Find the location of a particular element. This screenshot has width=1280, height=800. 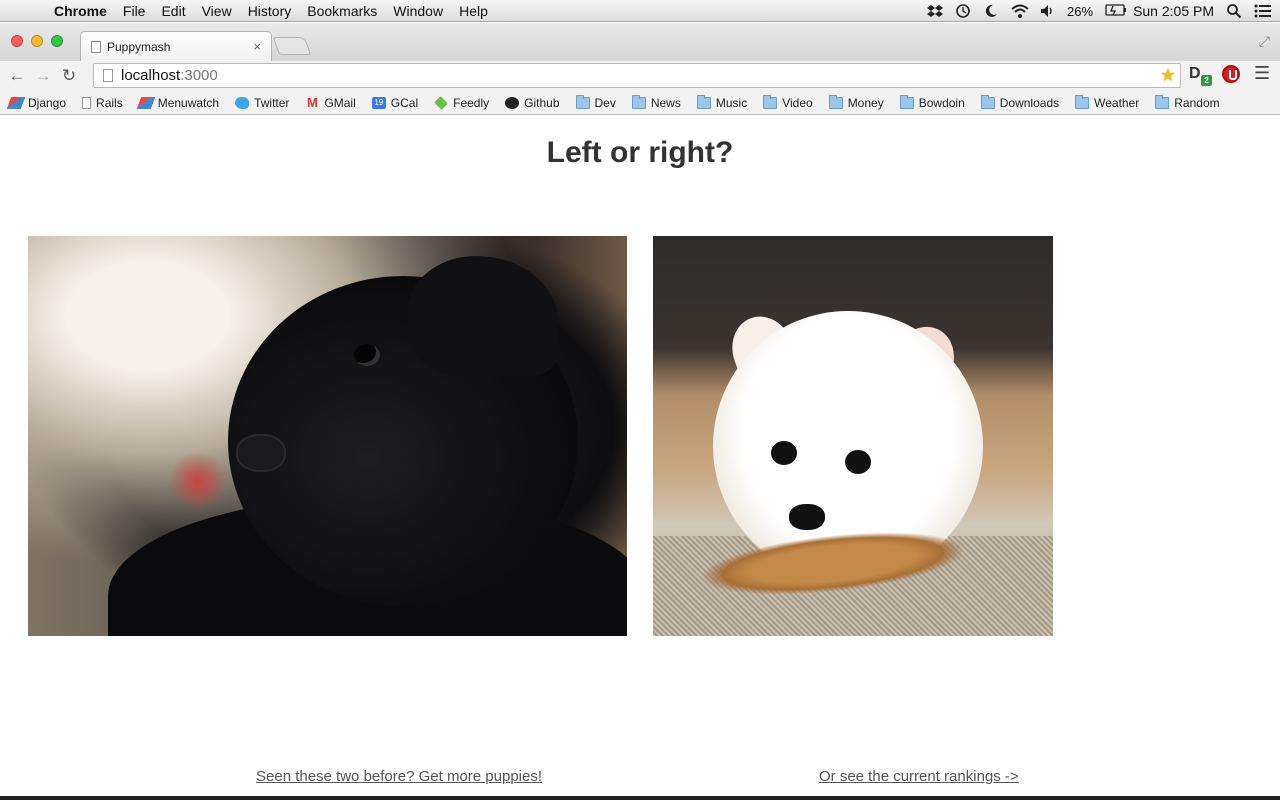

dropbox-icon is located at coordinates (935, 11).